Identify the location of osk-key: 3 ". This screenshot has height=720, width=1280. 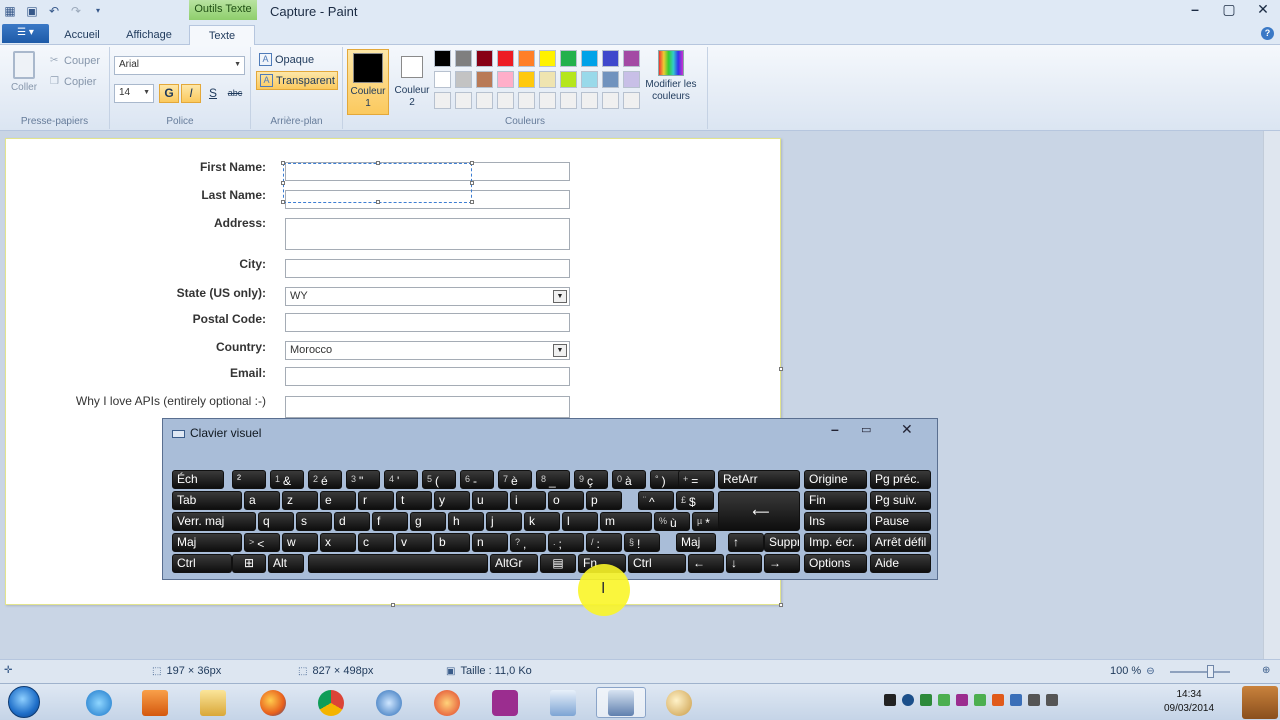
(363, 479).